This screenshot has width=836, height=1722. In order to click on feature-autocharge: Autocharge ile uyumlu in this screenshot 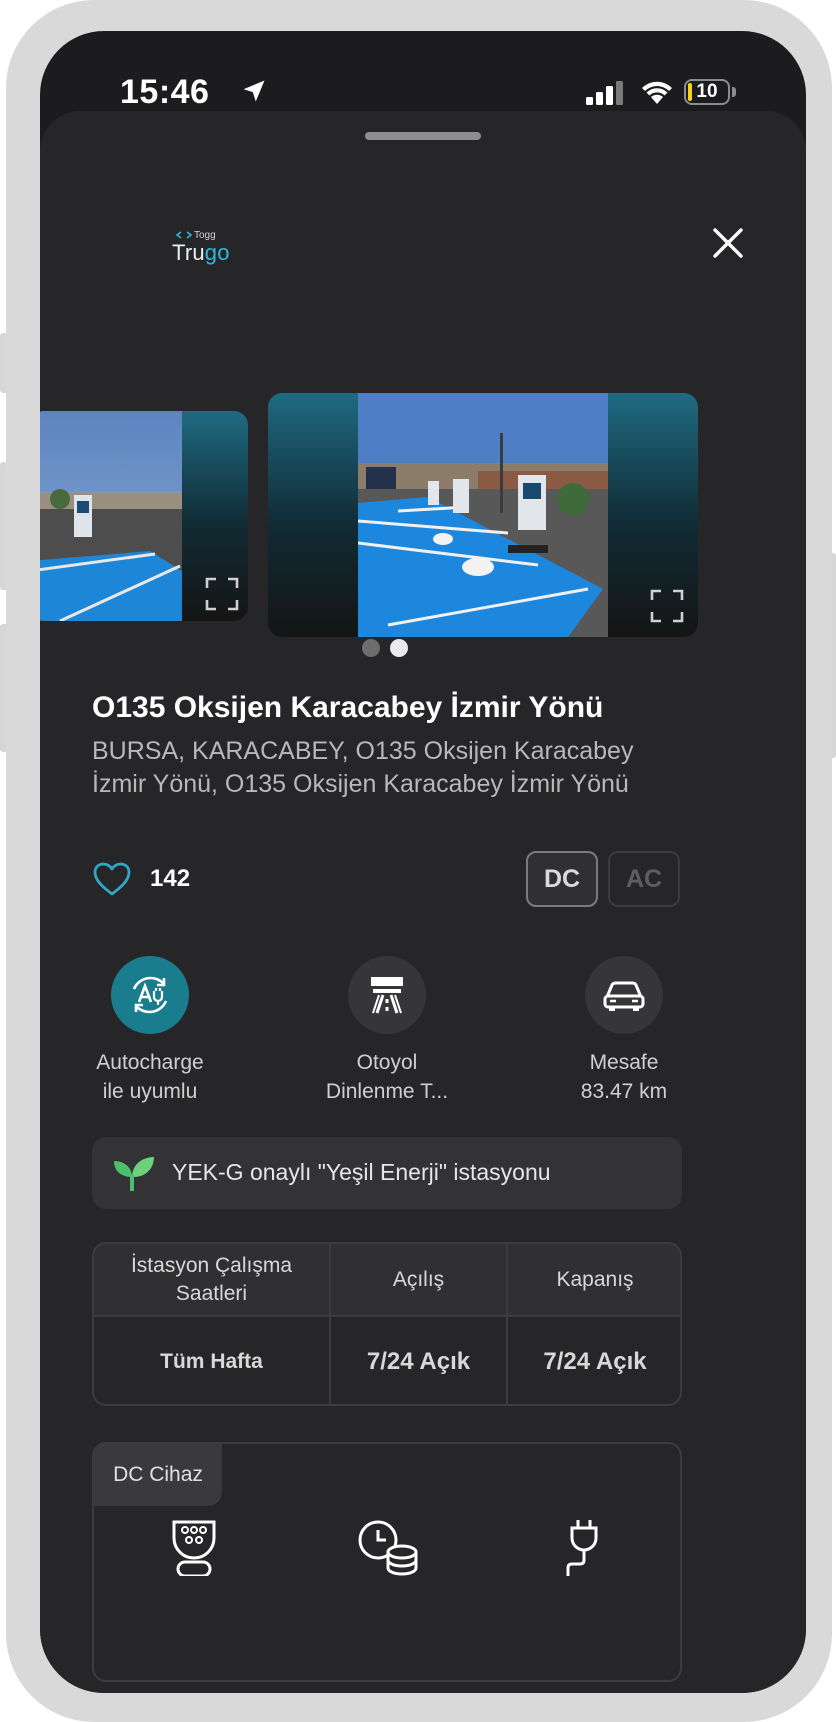, I will do `click(150, 1031)`.